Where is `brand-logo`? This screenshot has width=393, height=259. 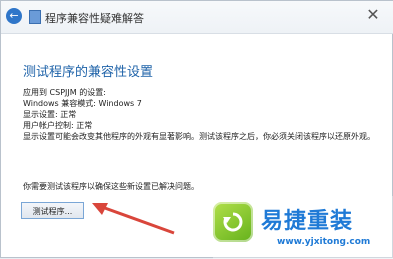 brand-logo is located at coordinates (233, 222).